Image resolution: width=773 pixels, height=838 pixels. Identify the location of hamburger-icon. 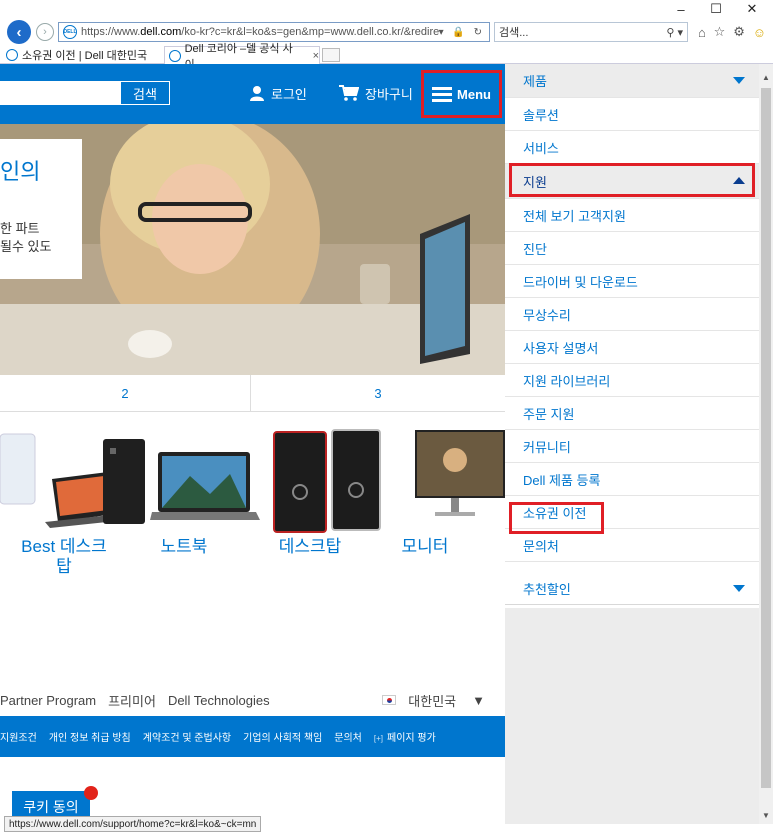
(442, 94).